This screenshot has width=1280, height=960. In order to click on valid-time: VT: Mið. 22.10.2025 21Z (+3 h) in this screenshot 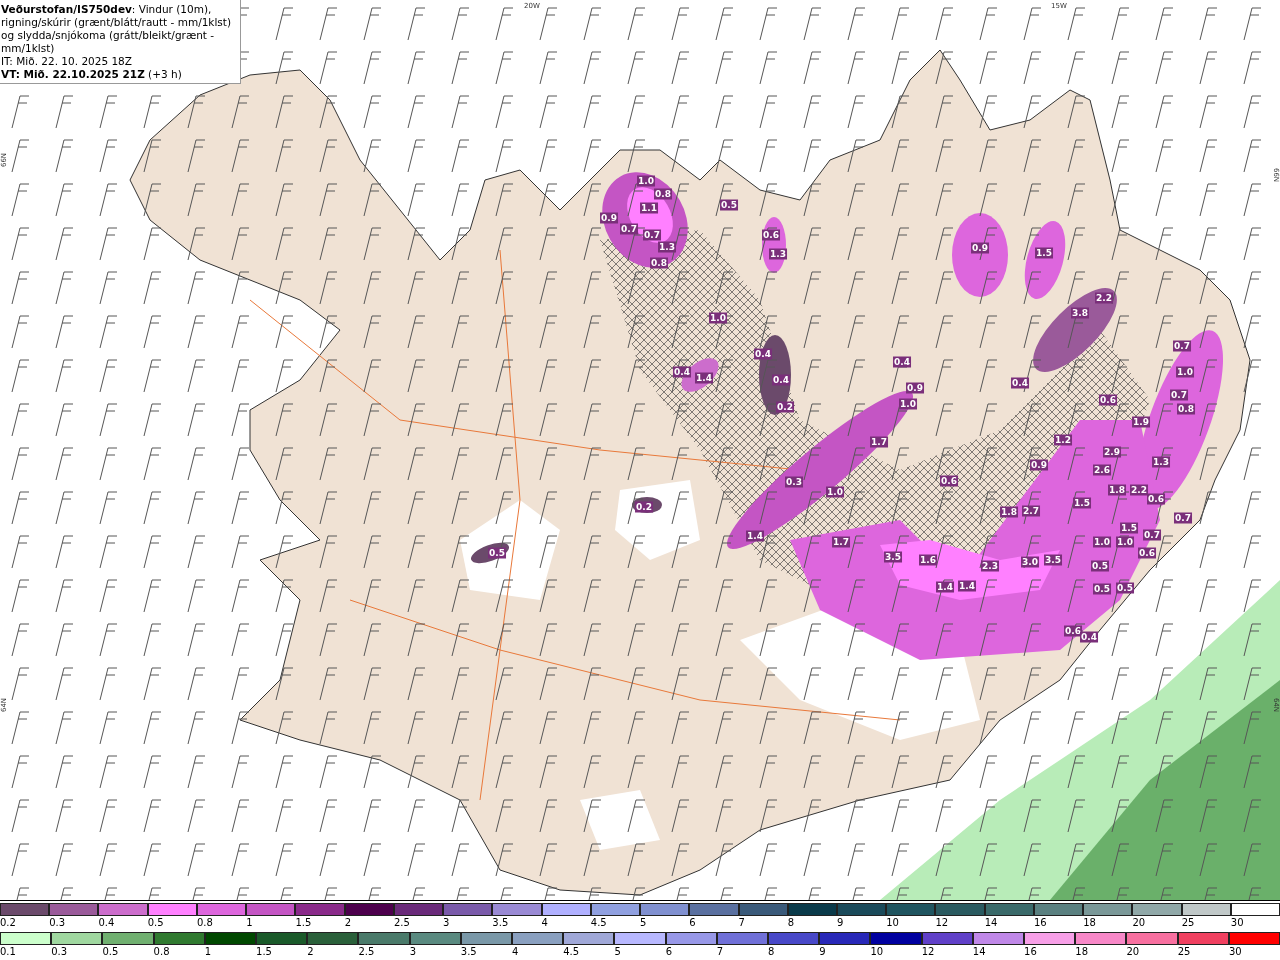, I will do `click(92, 74)`.